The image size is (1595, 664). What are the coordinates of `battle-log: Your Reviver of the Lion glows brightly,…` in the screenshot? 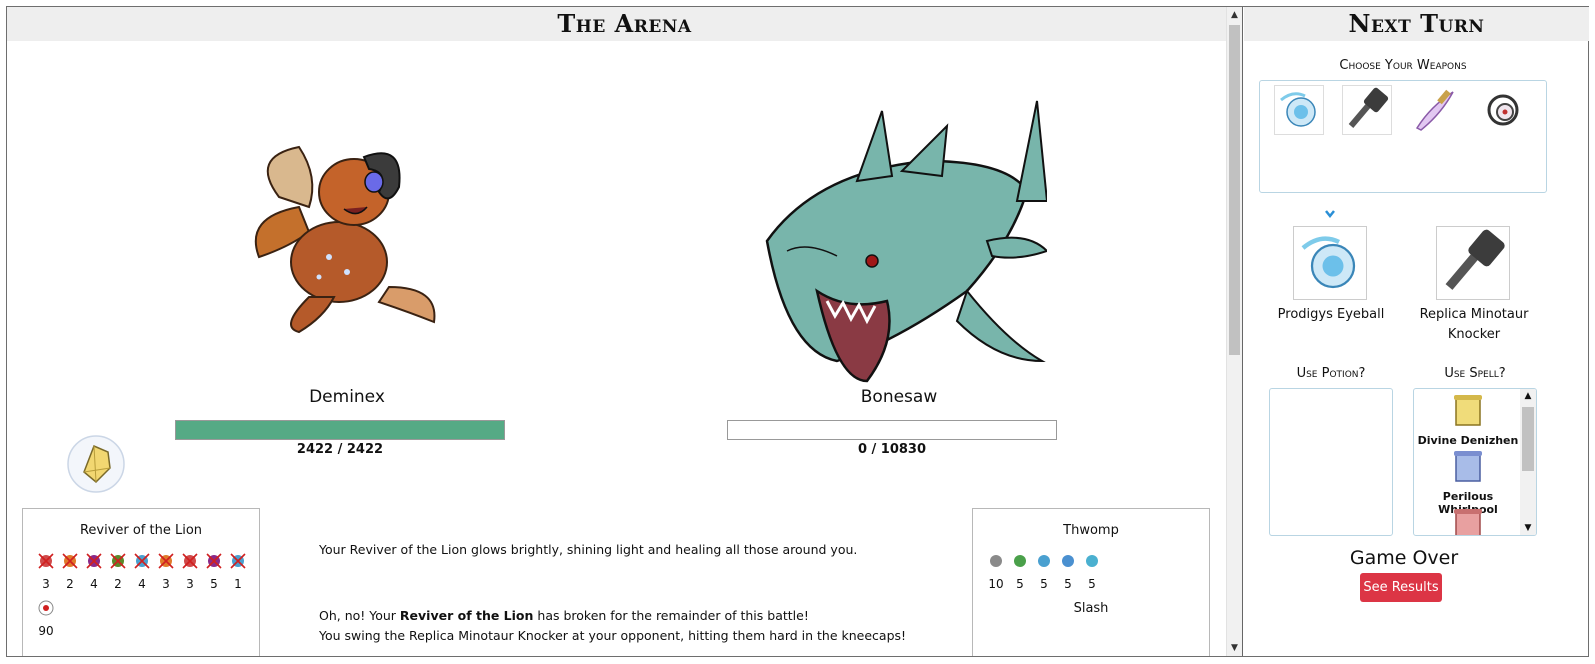 It's located at (639, 593).